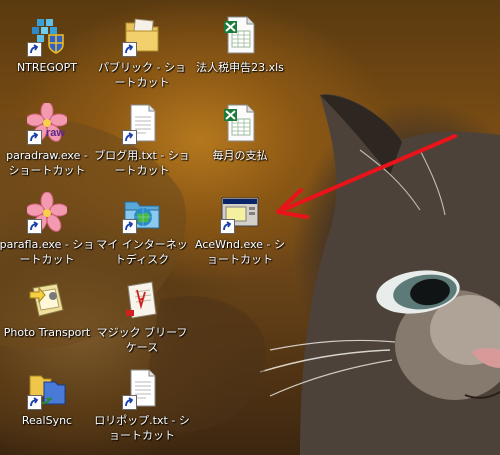  I want to click on desktop-icon-label: 毎月の支払, so click(240, 155).